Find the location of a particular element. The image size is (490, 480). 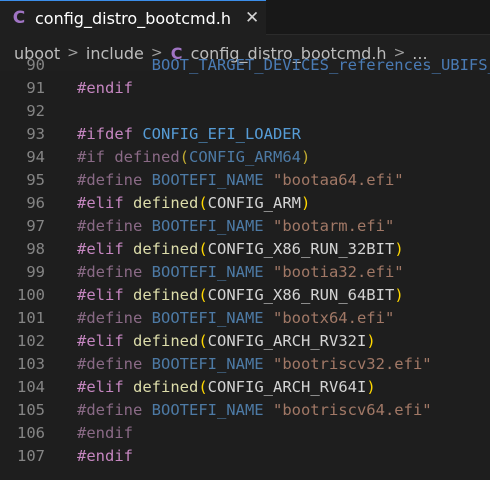

code-line: 100 #elif defined(CONFIG_X86_RUN_64BIT) is located at coordinates (245, 295).